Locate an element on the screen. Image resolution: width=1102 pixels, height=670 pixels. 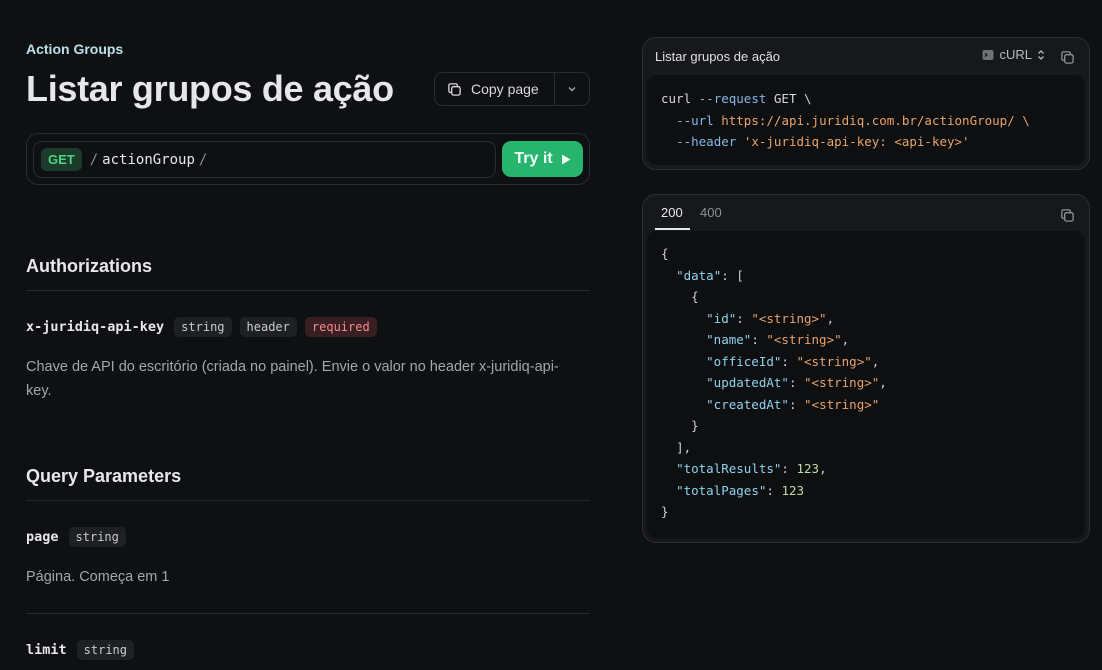
chevron-down-icon is located at coordinates (572, 89).